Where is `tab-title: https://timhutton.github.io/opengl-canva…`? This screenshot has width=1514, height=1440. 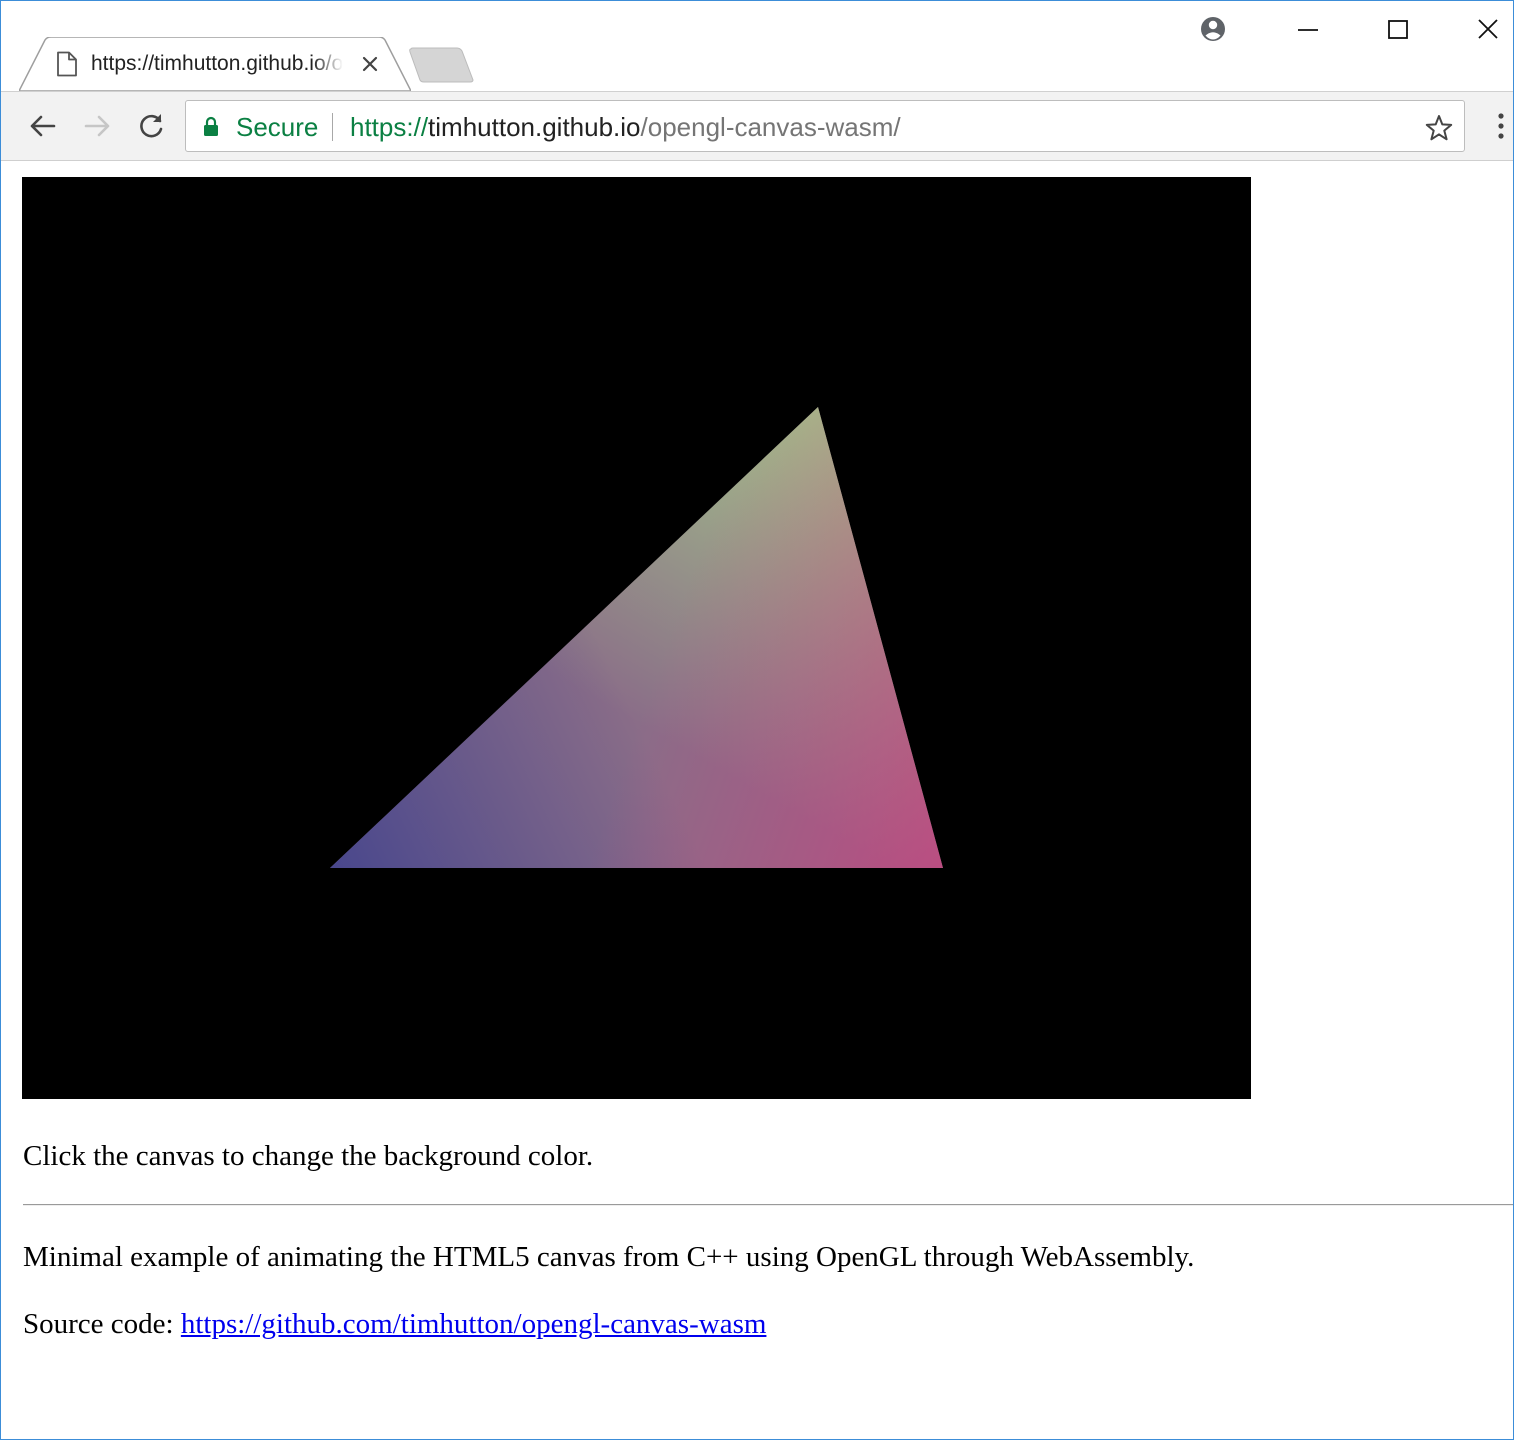 tab-title: https://timhutton.github.io/opengl-canva… is located at coordinates (217, 63).